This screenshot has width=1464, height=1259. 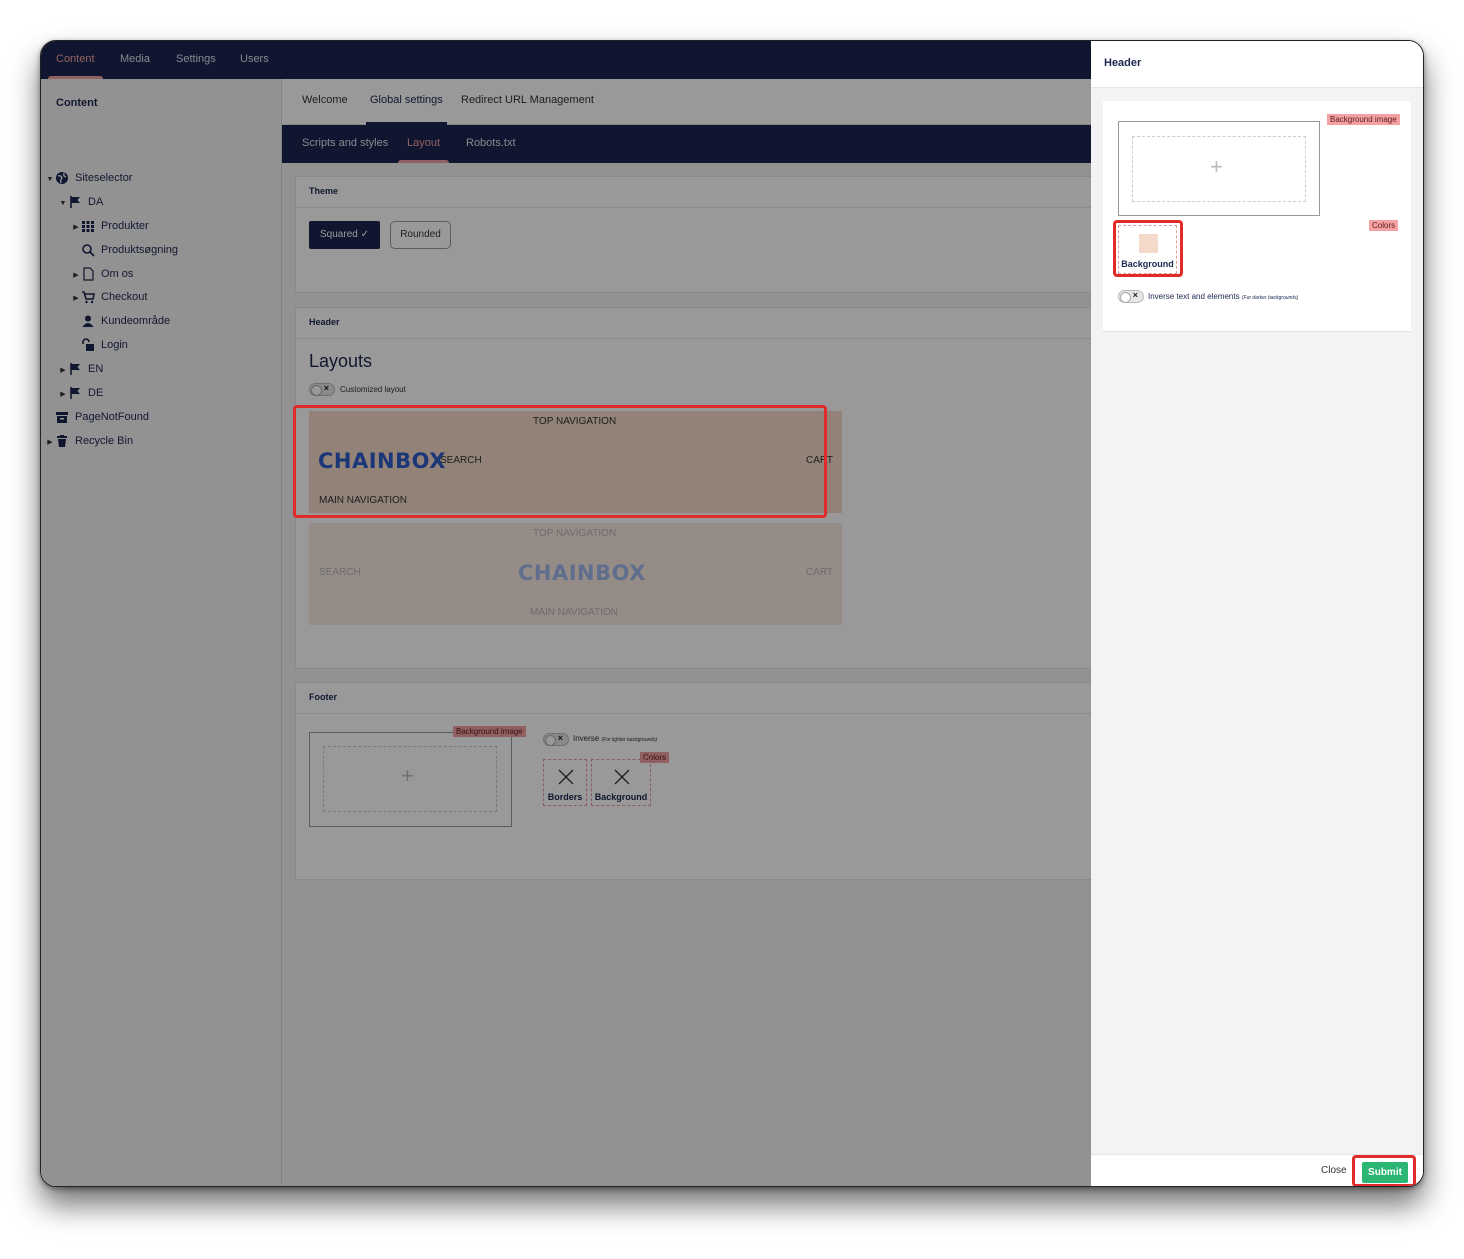 I want to click on plus-icon: +, so click(x=1216, y=166).